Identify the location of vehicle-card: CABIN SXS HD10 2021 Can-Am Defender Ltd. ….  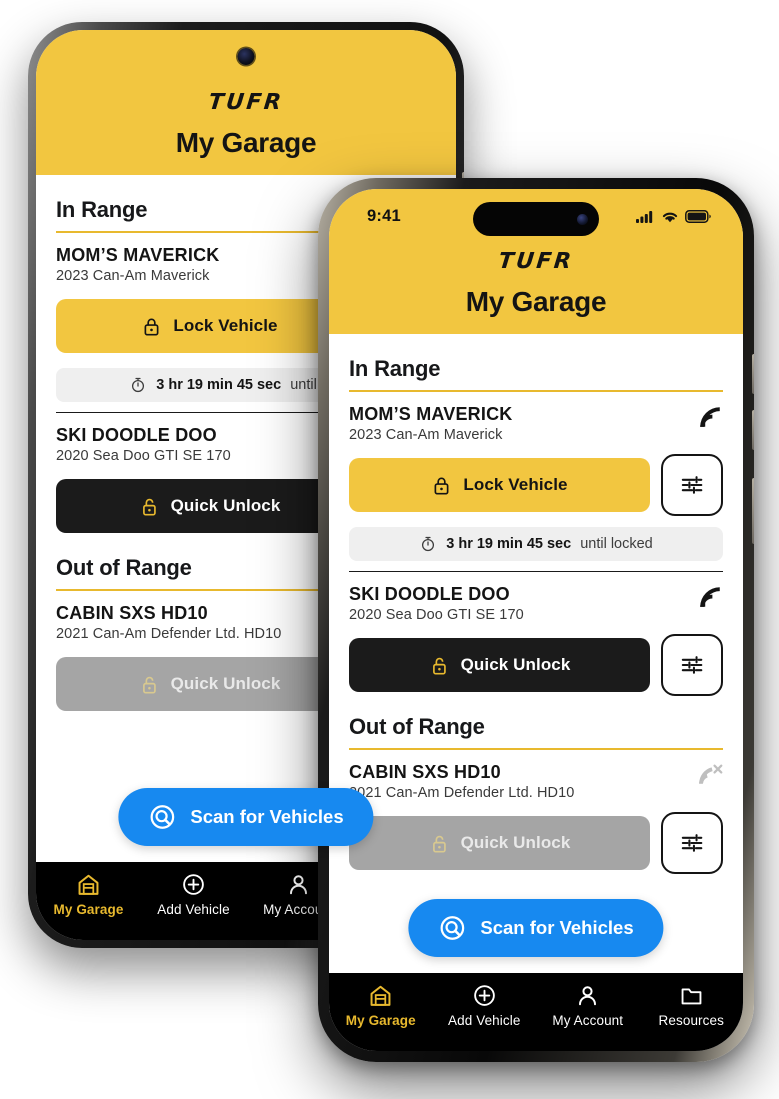
(536, 823).